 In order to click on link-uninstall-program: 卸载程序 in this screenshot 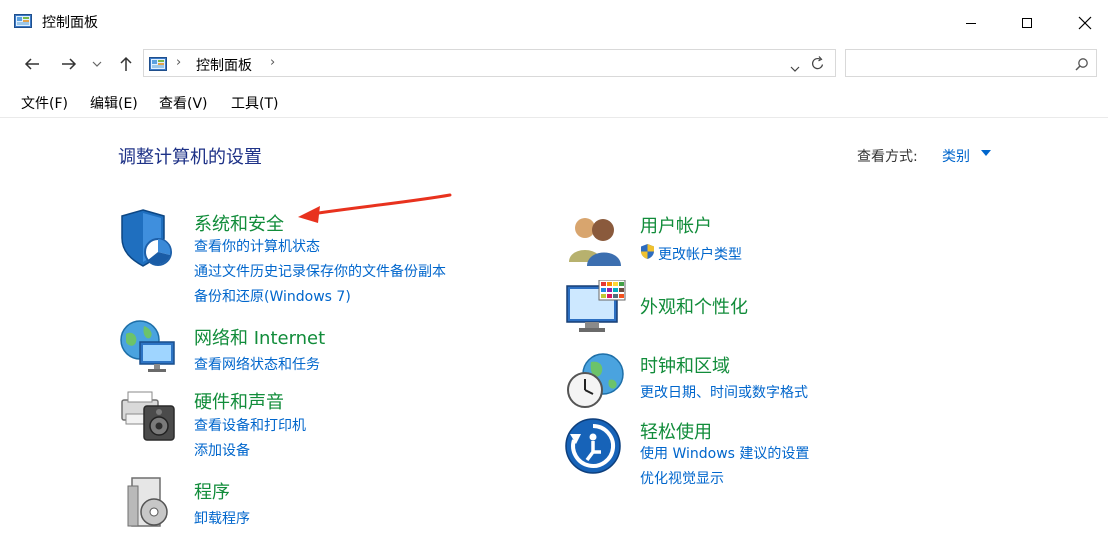, I will do `click(222, 518)`.